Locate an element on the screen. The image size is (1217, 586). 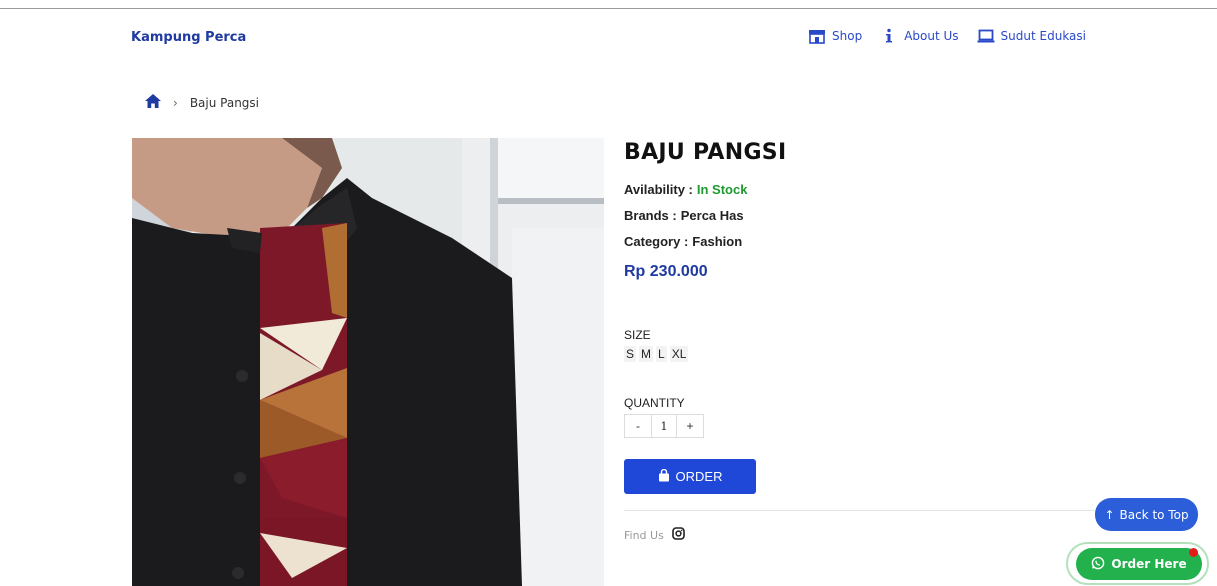
order-here-label: Order Here is located at coordinates (1149, 564).